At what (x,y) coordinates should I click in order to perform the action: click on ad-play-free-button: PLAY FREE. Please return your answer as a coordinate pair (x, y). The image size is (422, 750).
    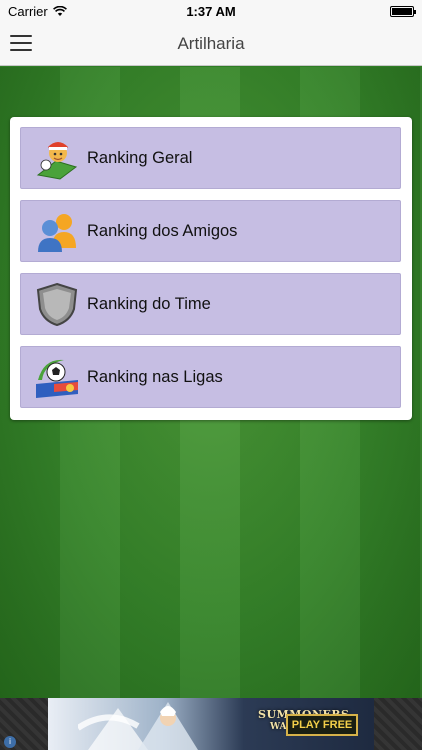
    Looking at the image, I should click on (322, 725).